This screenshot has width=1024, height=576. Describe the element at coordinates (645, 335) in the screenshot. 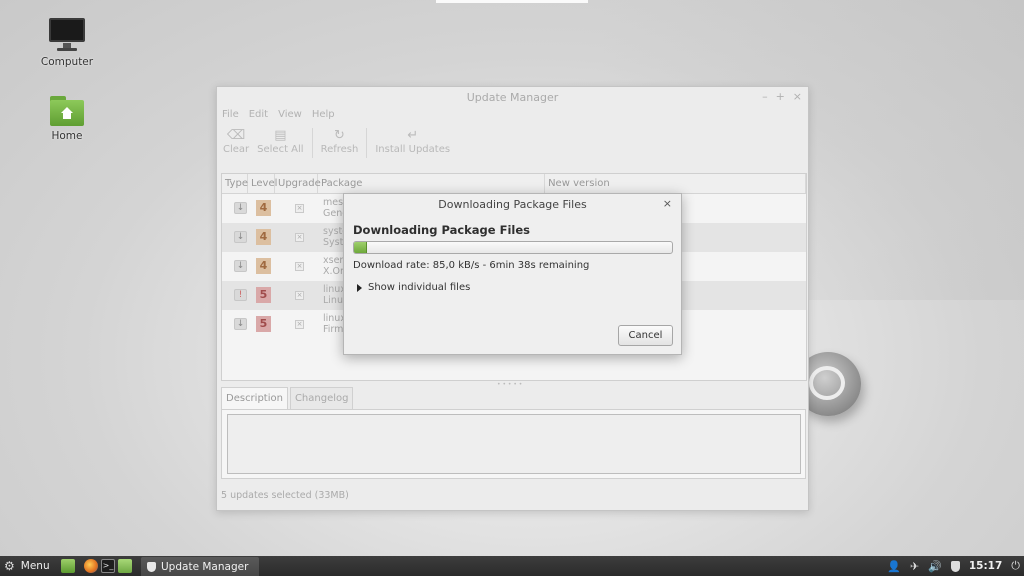

I see `cancel-button: Cancel` at that location.